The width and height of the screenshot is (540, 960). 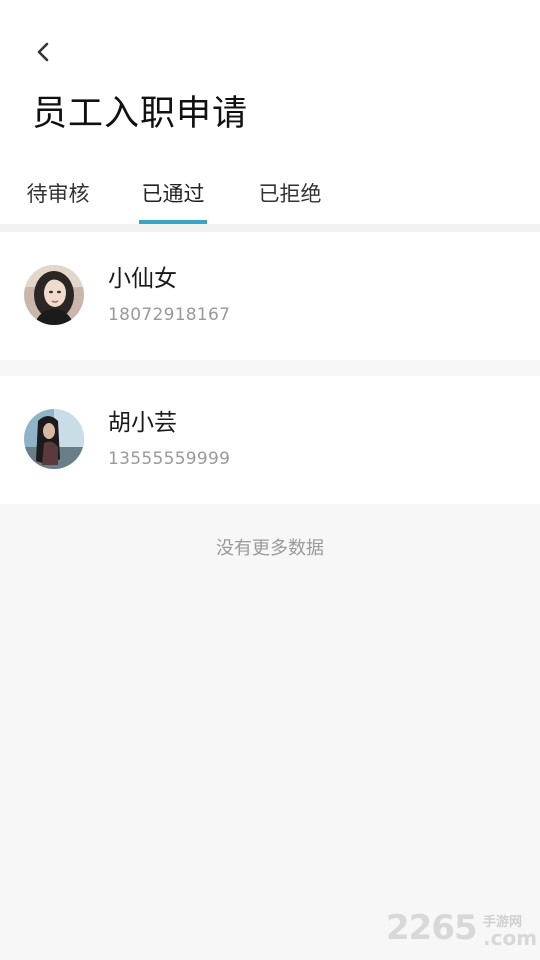 What do you see at coordinates (510, 938) in the screenshot?
I see `watermark-suffix: .com` at bounding box center [510, 938].